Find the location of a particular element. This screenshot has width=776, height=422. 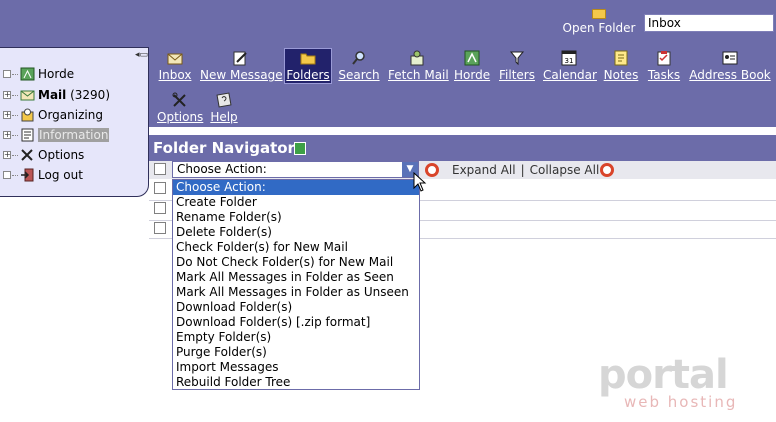

sidebar-item-mail: + Mail (3290) is located at coordinates (56, 95).